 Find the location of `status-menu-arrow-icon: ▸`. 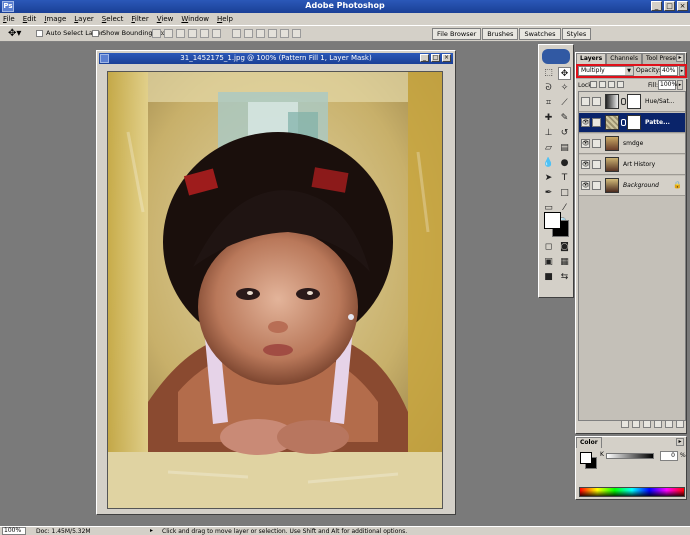

status-menu-arrow-icon: ▸ is located at coordinates (154, 531).